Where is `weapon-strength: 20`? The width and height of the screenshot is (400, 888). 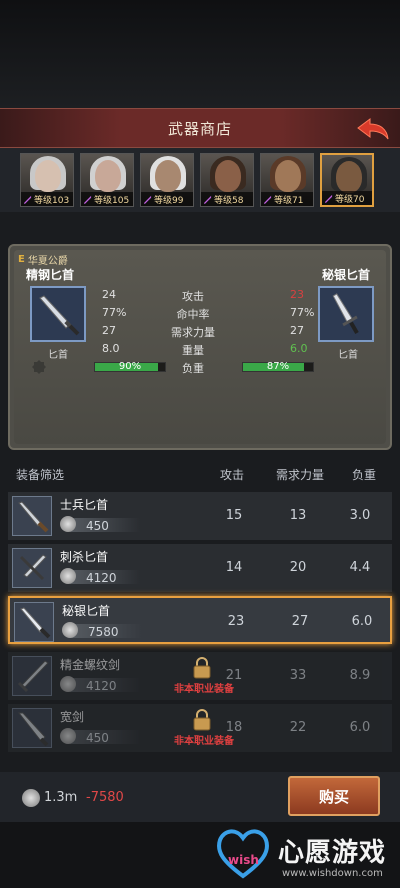 weapon-strength: 20 is located at coordinates (298, 567).